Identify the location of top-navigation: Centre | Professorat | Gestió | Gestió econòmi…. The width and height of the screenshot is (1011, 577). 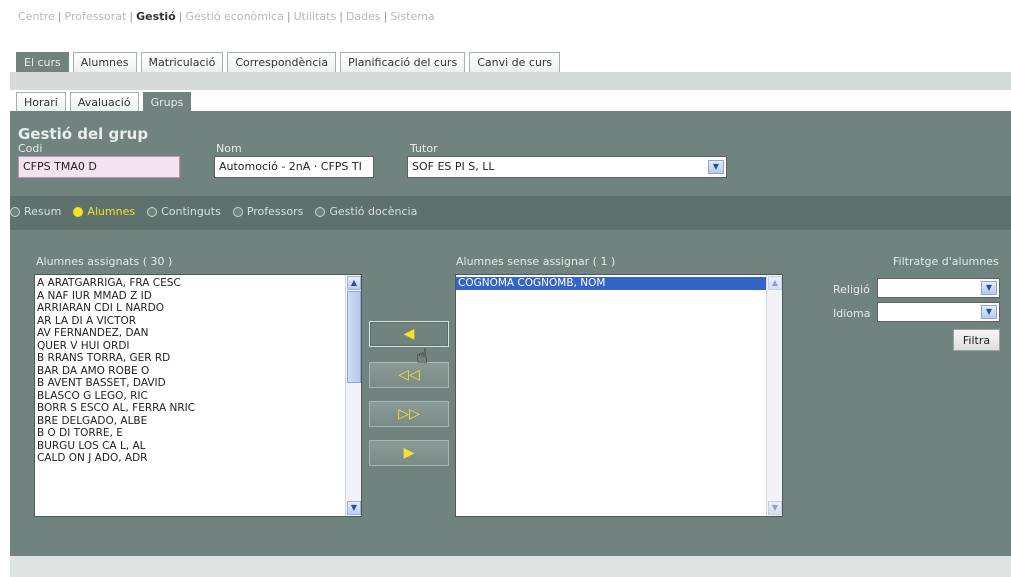
(226, 16).